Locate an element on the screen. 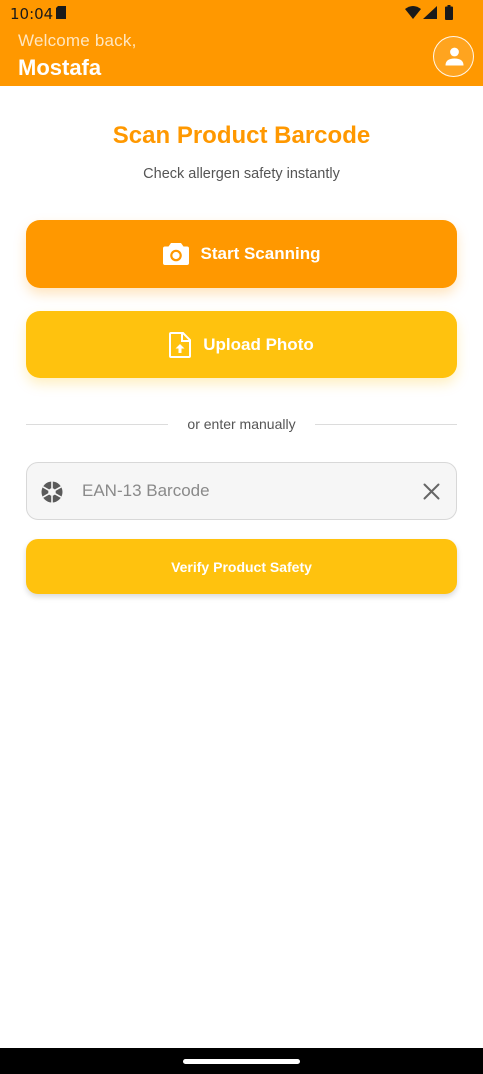  status-bar: 10:04 is located at coordinates (241, 13).